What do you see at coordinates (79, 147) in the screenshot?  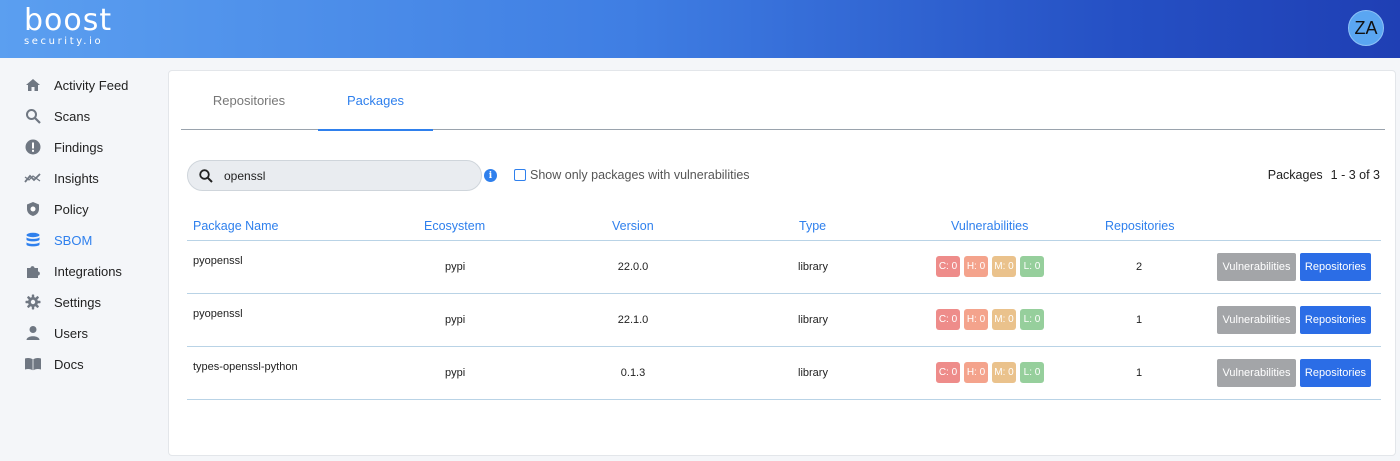 I see `sidebar-item-label: Findings` at bounding box center [79, 147].